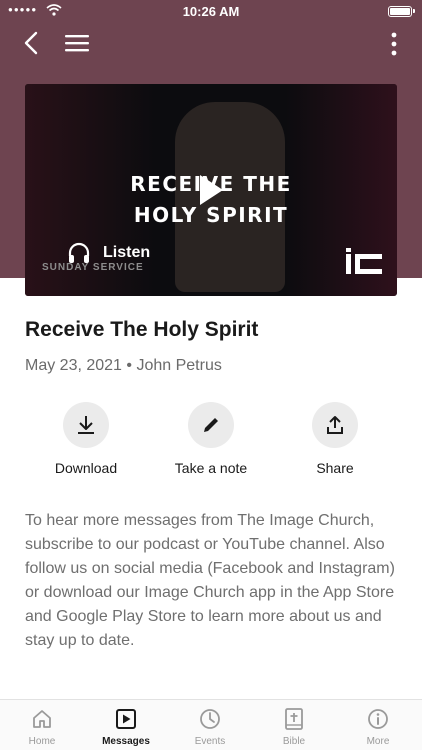 The width and height of the screenshot is (422, 750). I want to click on church-logo, so click(364, 261).